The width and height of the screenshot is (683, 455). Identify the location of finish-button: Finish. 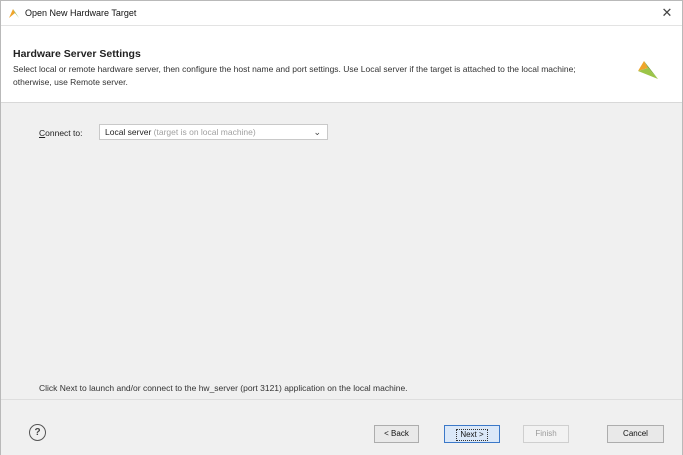
(546, 434).